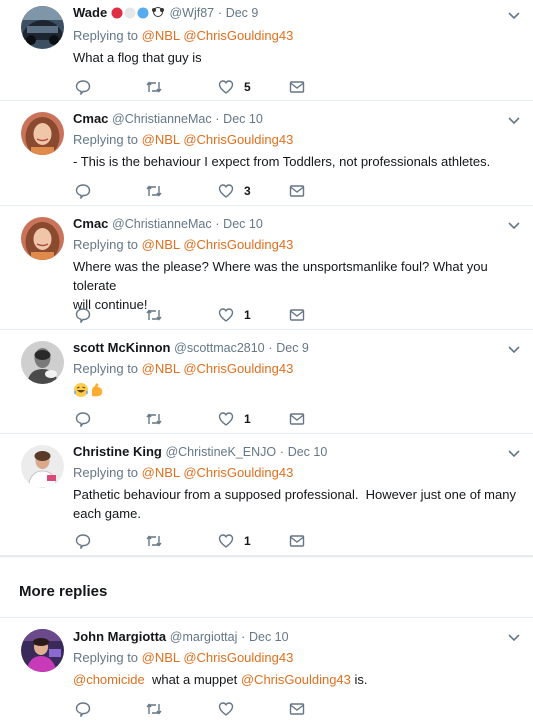  Describe the element at coordinates (289, 390) in the screenshot. I see `tweet-text` at that location.